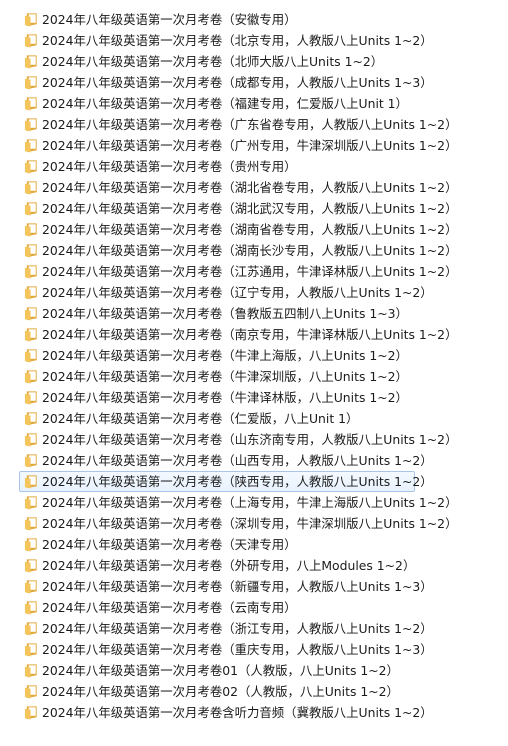 This screenshot has width=508, height=746. I want to click on folder-name: 2024年八年级英语第一次月考卷（湖南长沙专用，人教版八上Units 1~2）, so click(250, 250).